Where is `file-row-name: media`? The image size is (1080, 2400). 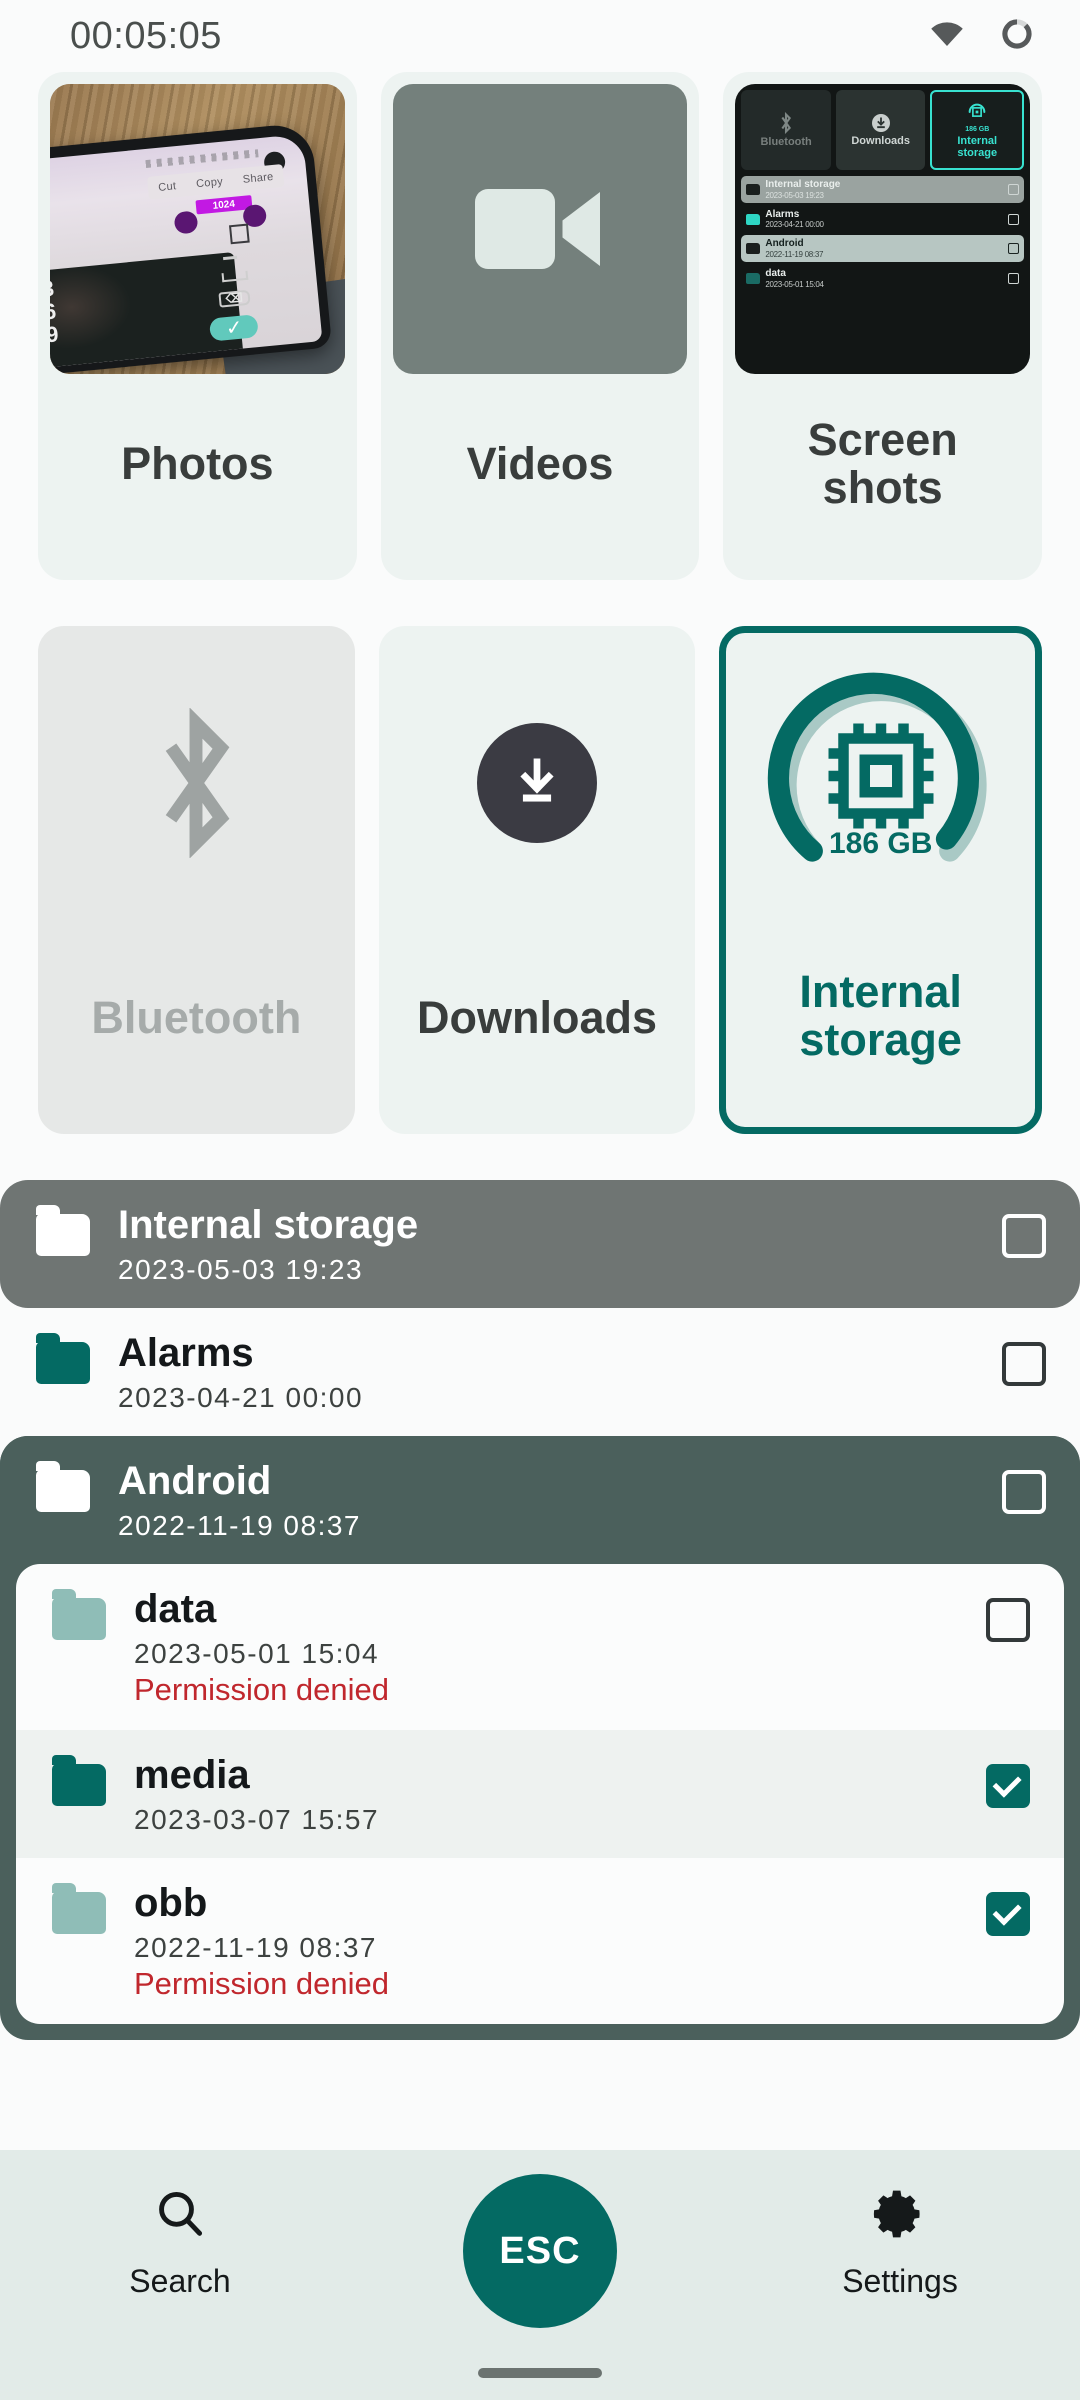
file-row-name: media is located at coordinates (192, 1775).